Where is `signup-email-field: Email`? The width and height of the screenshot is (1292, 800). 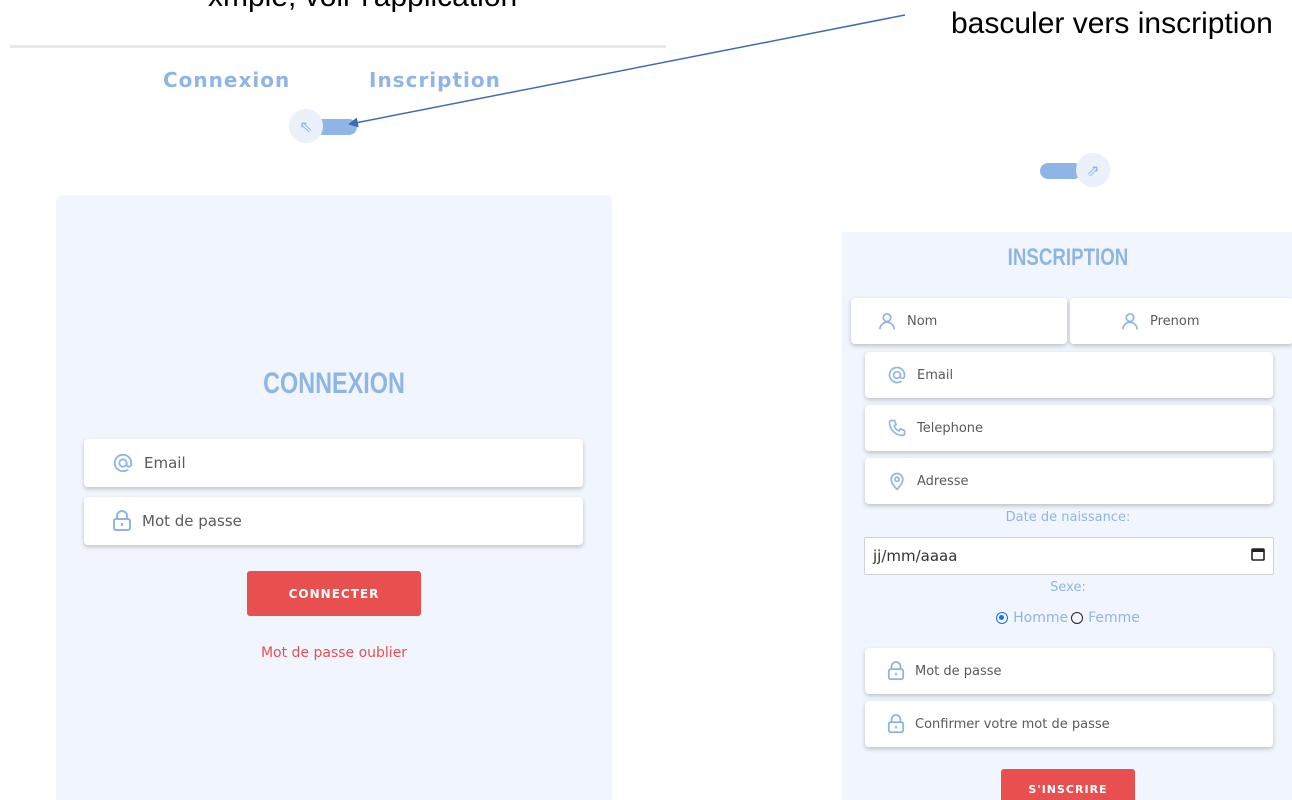 signup-email-field: Email is located at coordinates (1069, 375).